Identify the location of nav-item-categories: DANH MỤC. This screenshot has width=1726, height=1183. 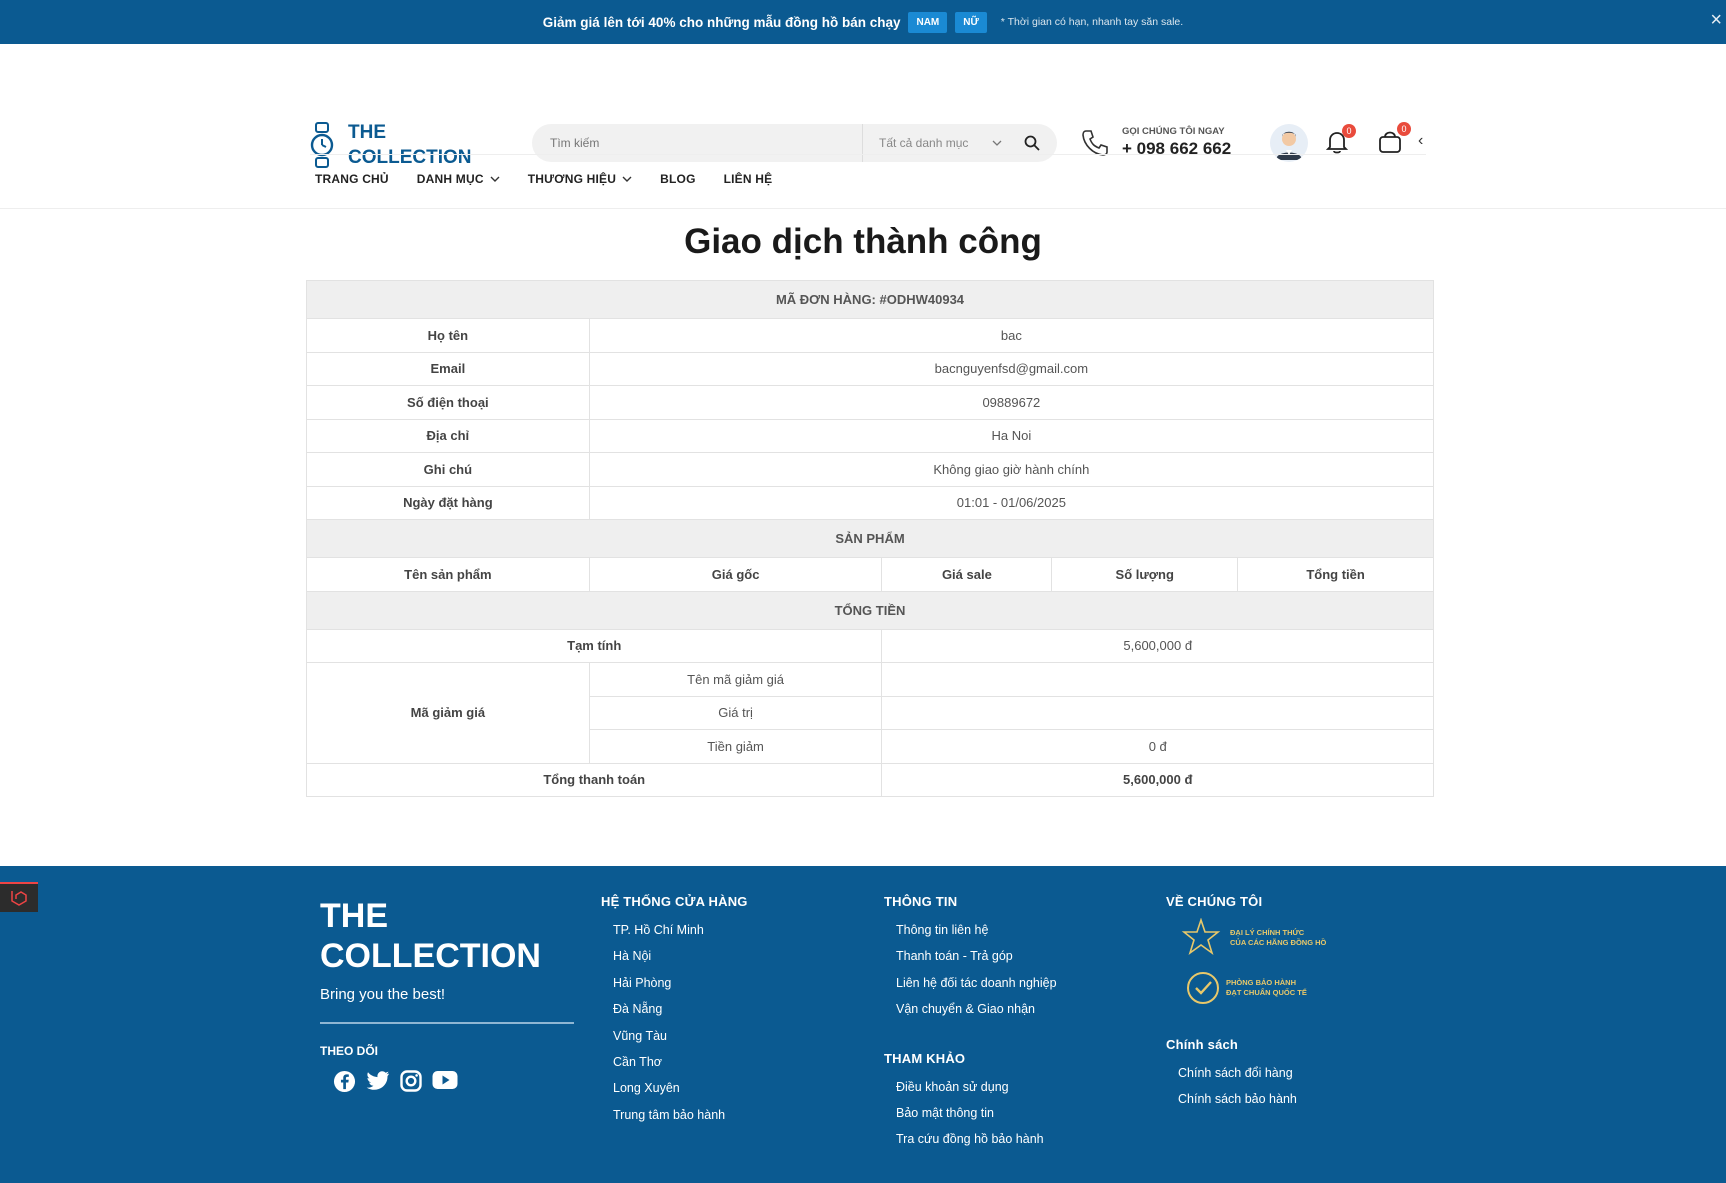
(458, 179).